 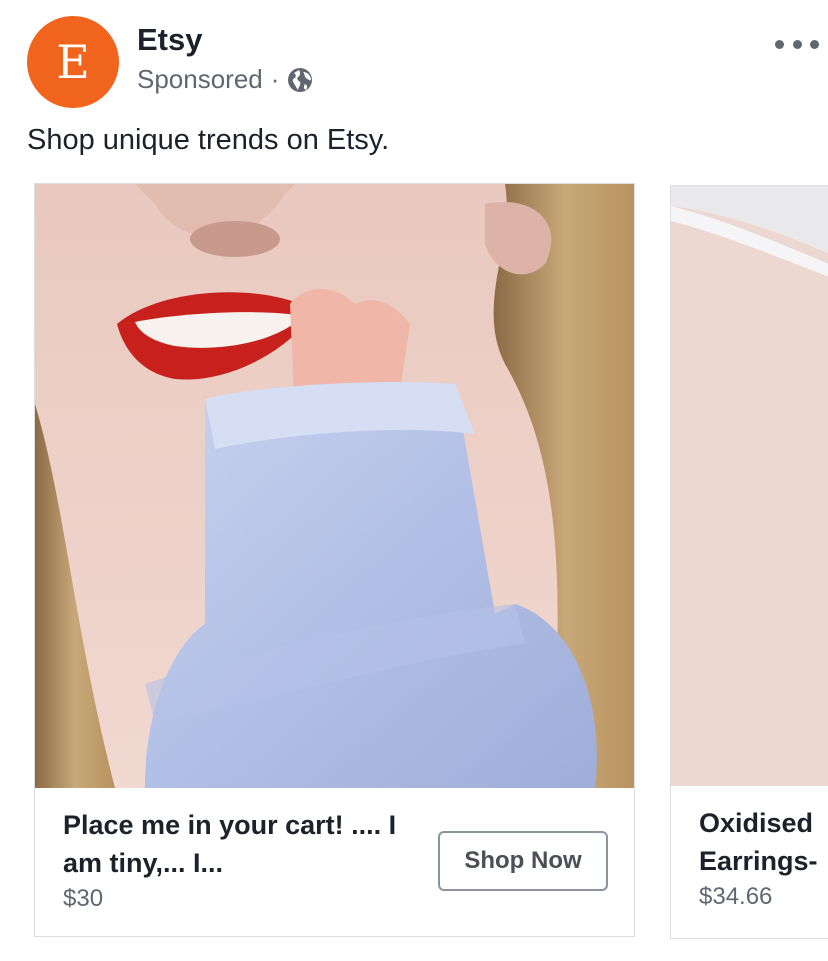 What do you see at coordinates (736, 896) in the screenshot?
I see `product-price: $34.66` at bounding box center [736, 896].